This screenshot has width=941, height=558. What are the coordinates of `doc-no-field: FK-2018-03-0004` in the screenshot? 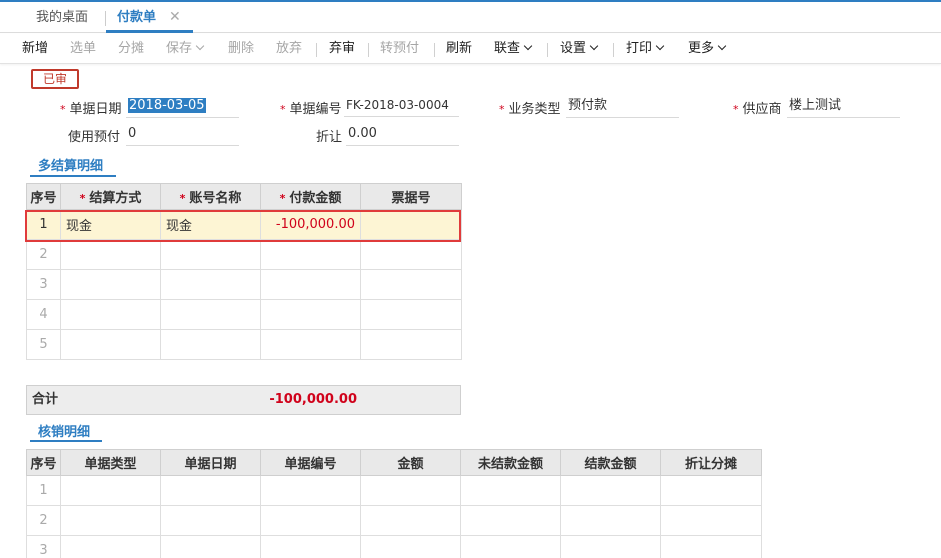 It's located at (401, 106).